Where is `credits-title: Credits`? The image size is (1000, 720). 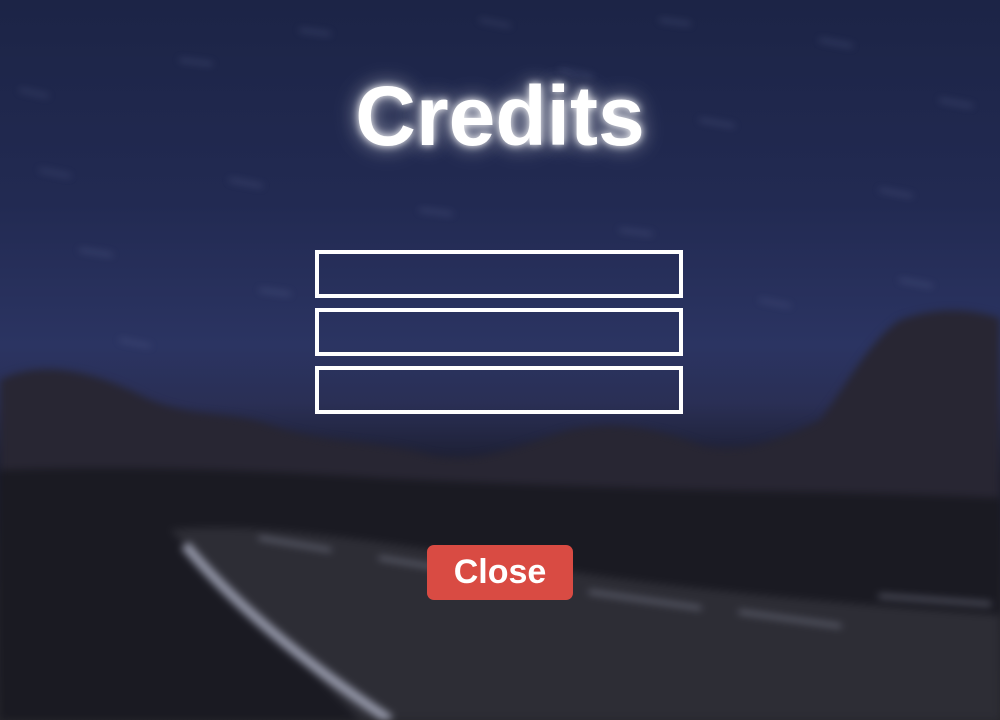 credits-title: Credits is located at coordinates (500, 116).